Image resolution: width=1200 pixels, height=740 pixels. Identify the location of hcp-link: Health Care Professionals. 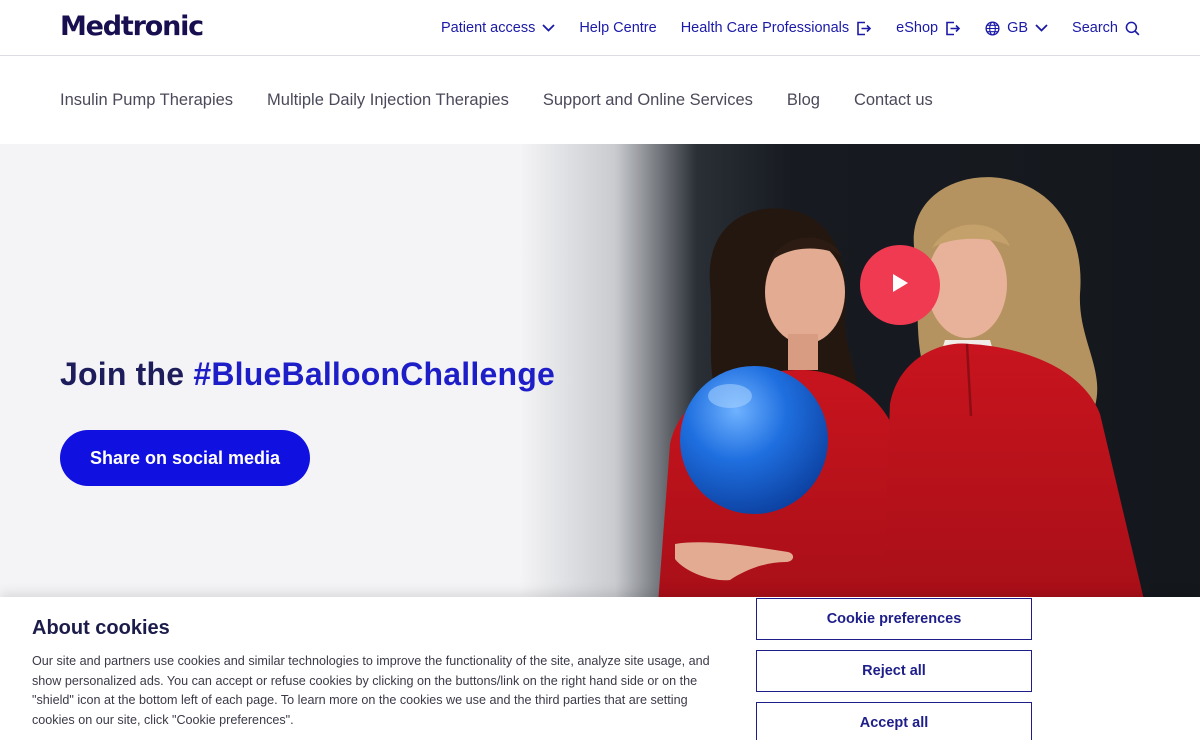
(776, 28).